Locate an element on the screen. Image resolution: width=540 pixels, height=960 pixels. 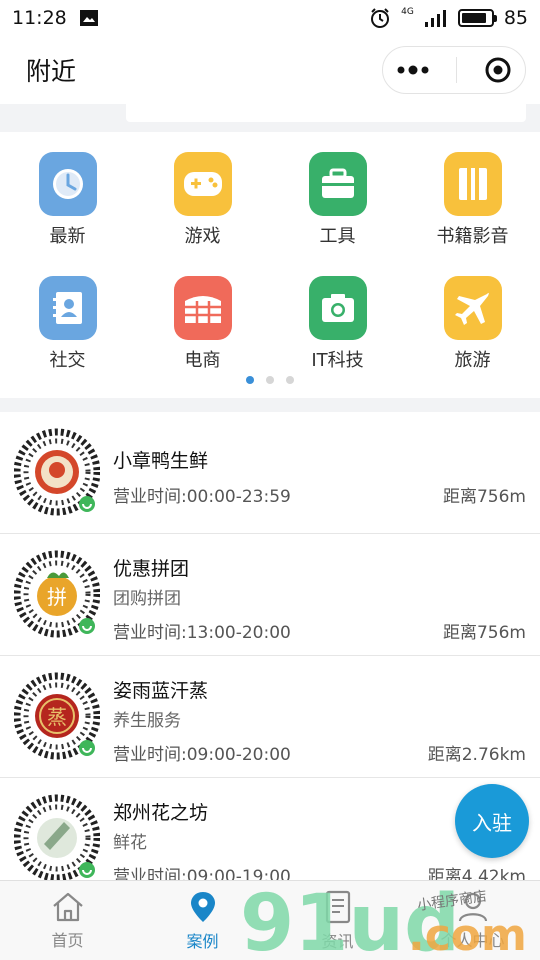
category-label: 电商 is located at coordinates (202, 360).